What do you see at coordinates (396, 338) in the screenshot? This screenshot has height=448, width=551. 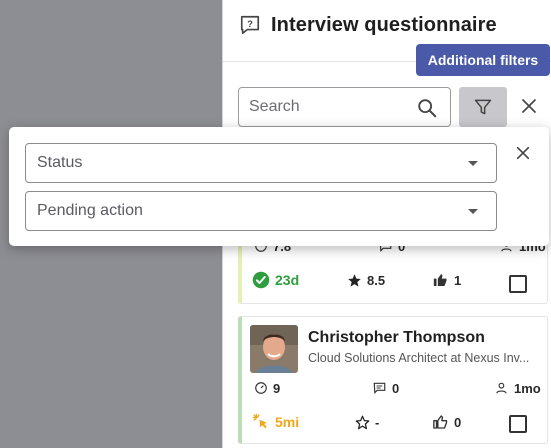 I see `candidate-name: Christopher Thompson` at bounding box center [396, 338].